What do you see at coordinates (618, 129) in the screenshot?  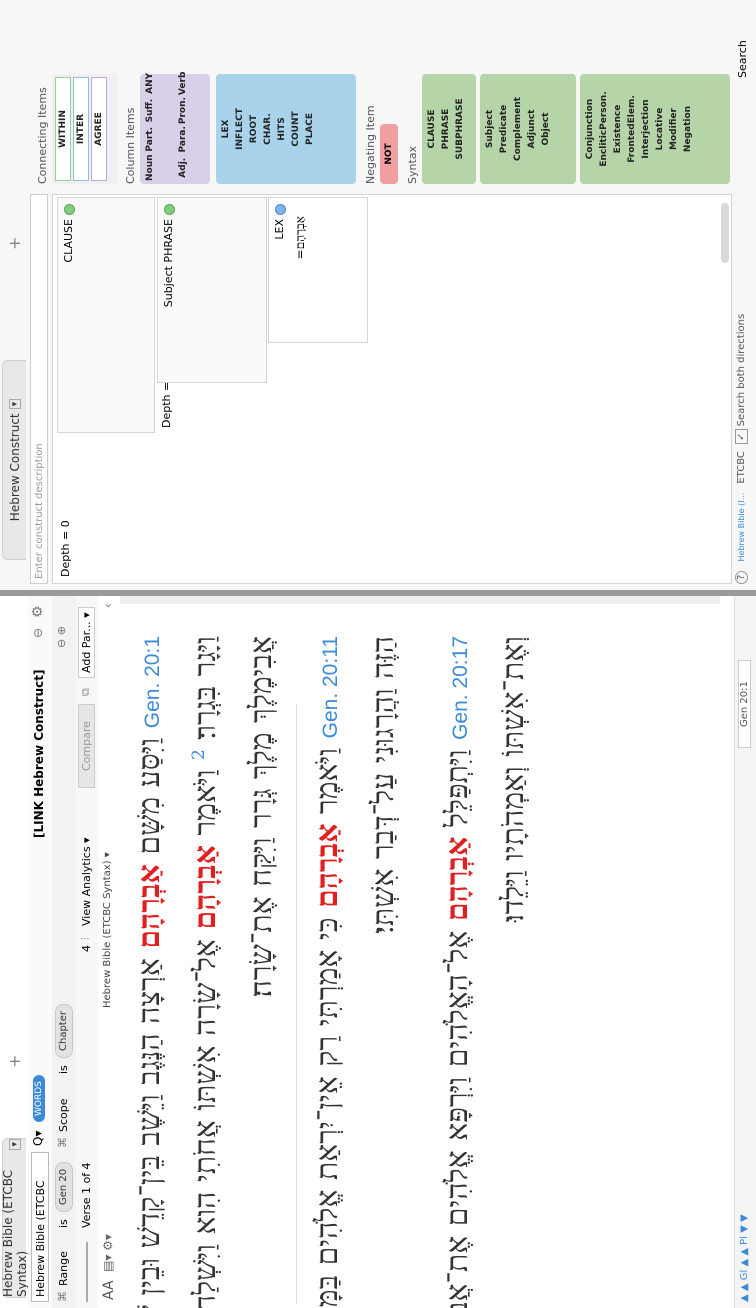 I see `existence-item: Existence` at bounding box center [618, 129].